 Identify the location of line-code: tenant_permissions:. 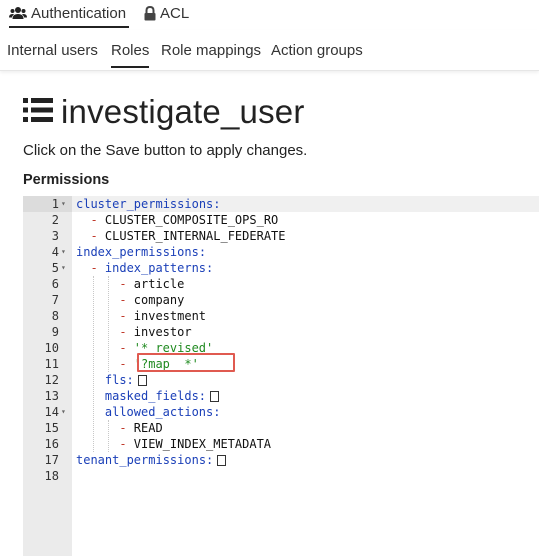
(151, 460).